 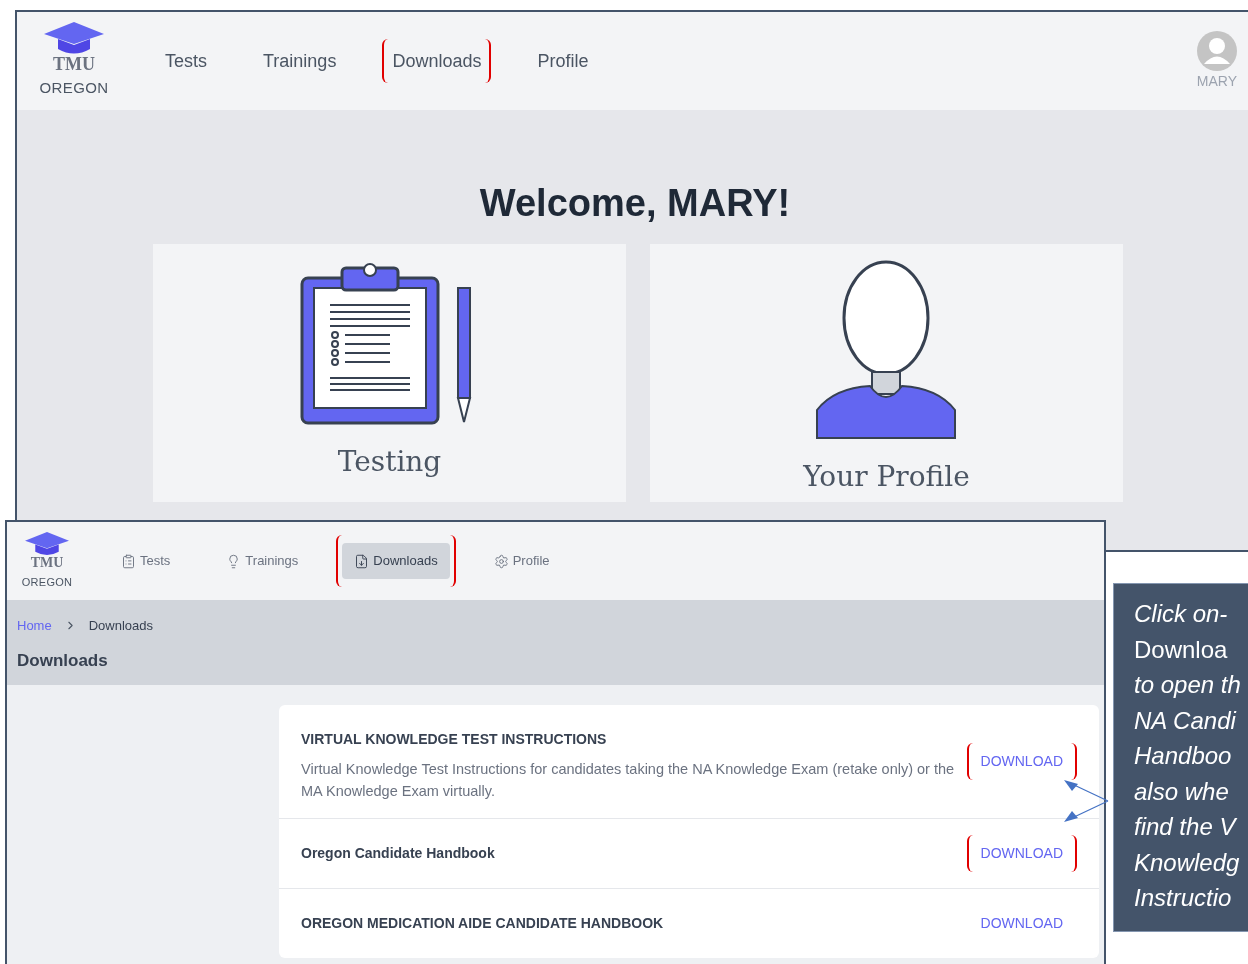 What do you see at coordinates (146, 561) in the screenshot?
I see `nav-tab: Tests` at bounding box center [146, 561].